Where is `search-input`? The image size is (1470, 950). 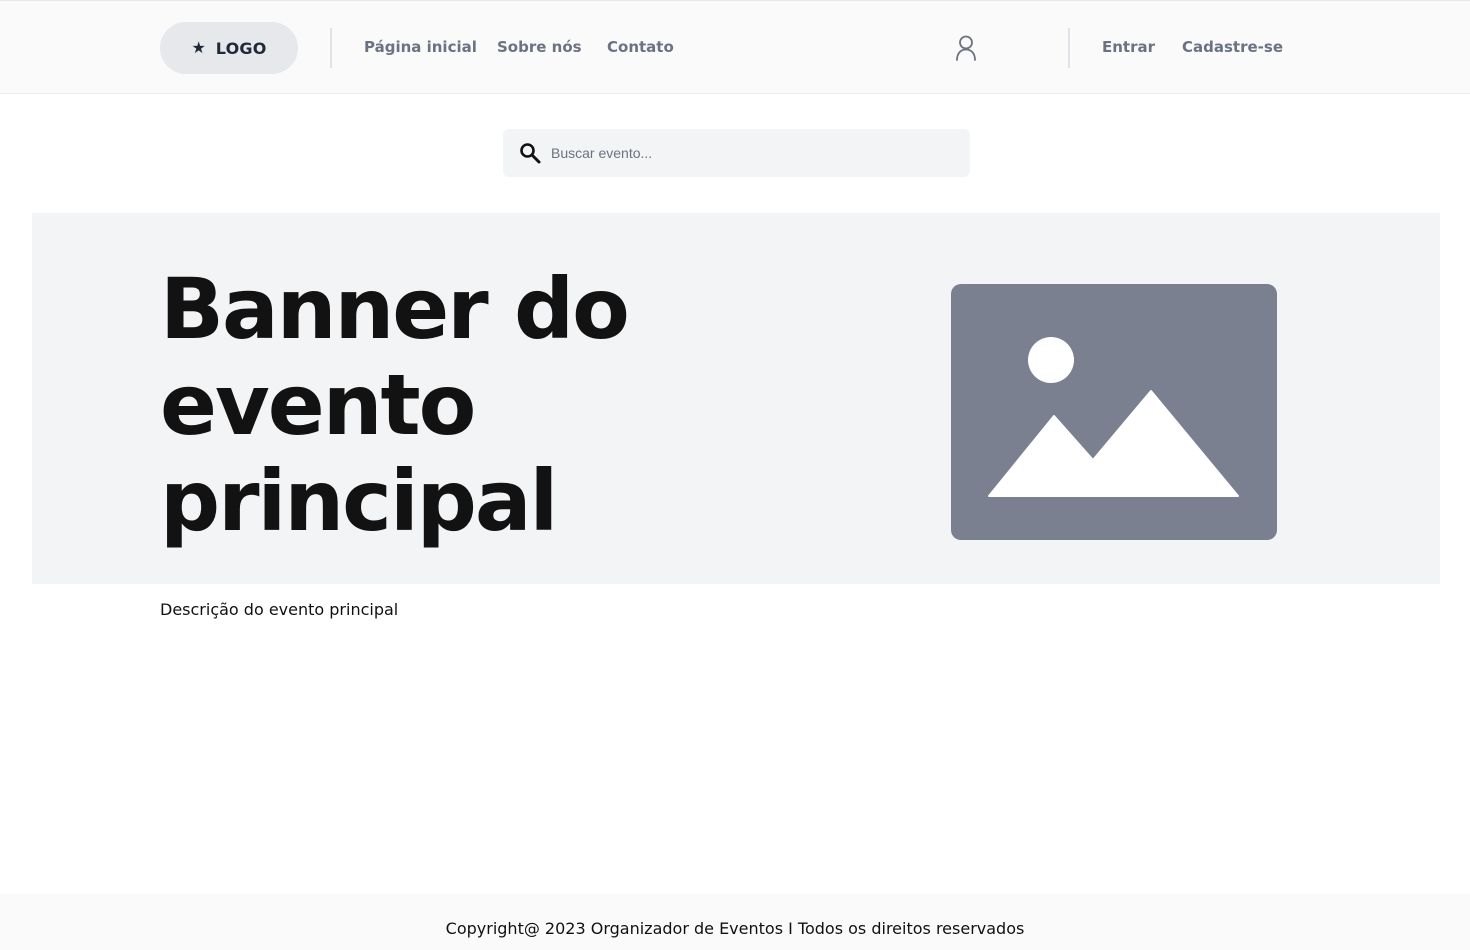
search-input is located at coordinates (756, 153).